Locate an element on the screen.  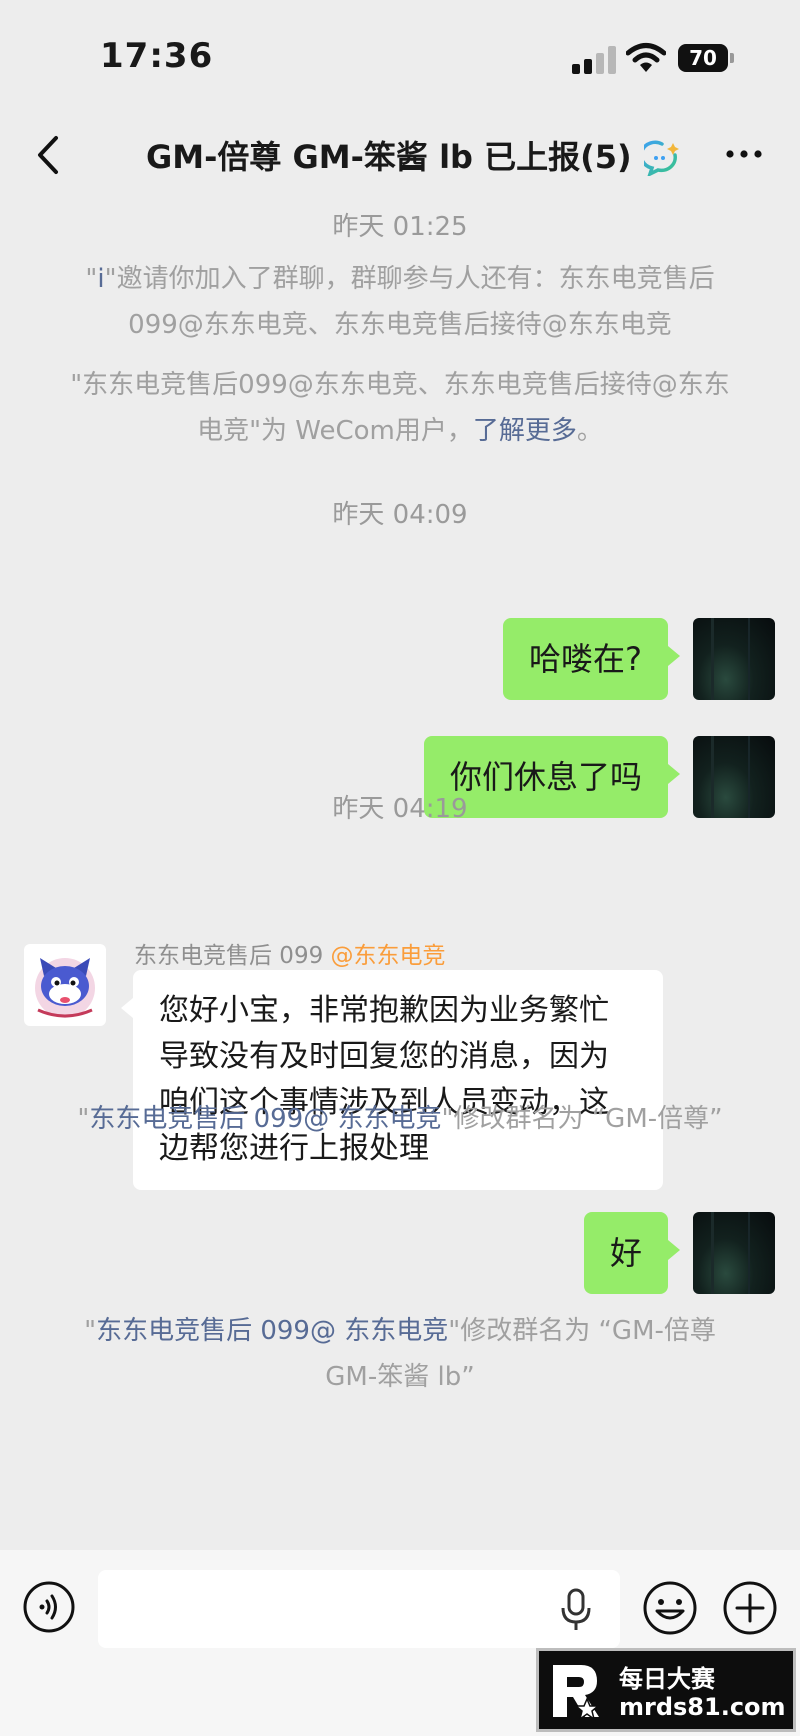
watermark: 每日大赛 mrds81.com is located at coordinates (666, 1690).